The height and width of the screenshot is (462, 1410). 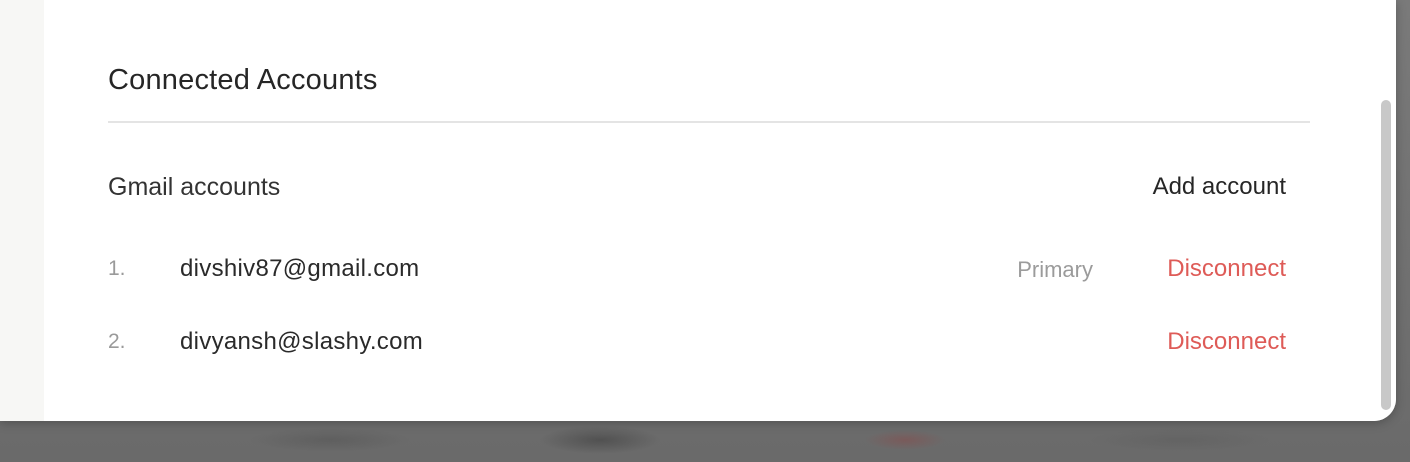 What do you see at coordinates (697, 346) in the screenshot?
I see `account-row: 2. divyansh@slashy.com Disconnect` at bounding box center [697, 346].